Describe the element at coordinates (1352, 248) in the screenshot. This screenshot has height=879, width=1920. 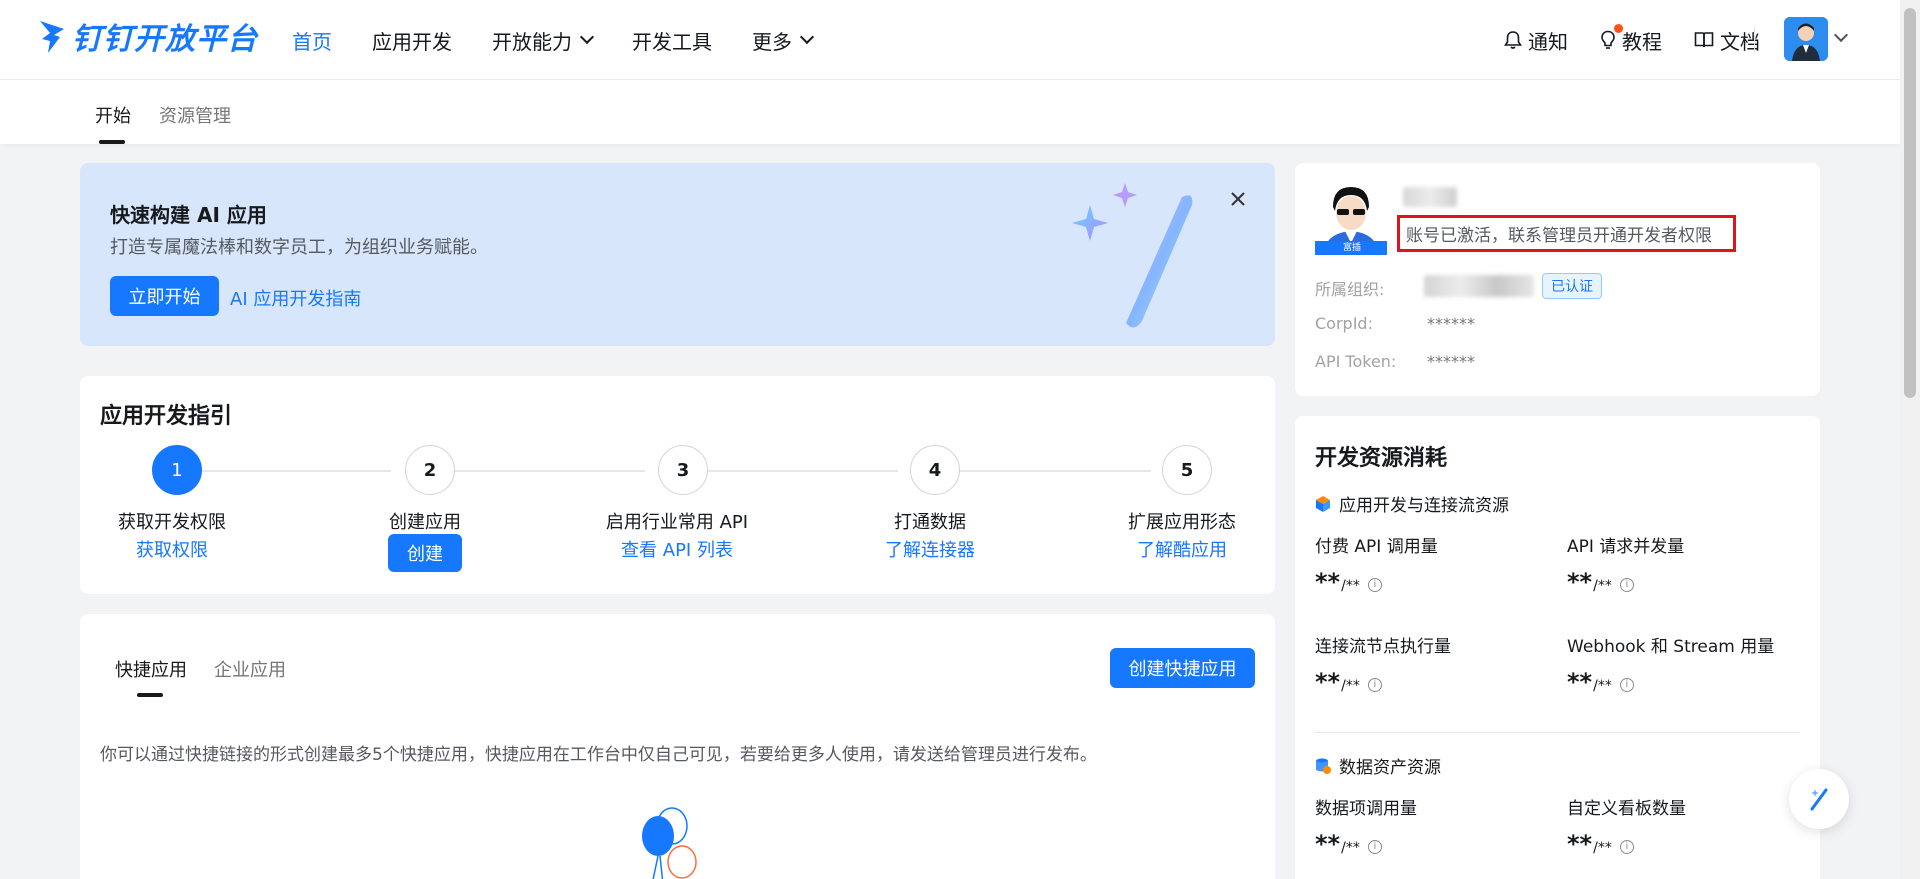
I see `avatar-tag: 富插` at that location.